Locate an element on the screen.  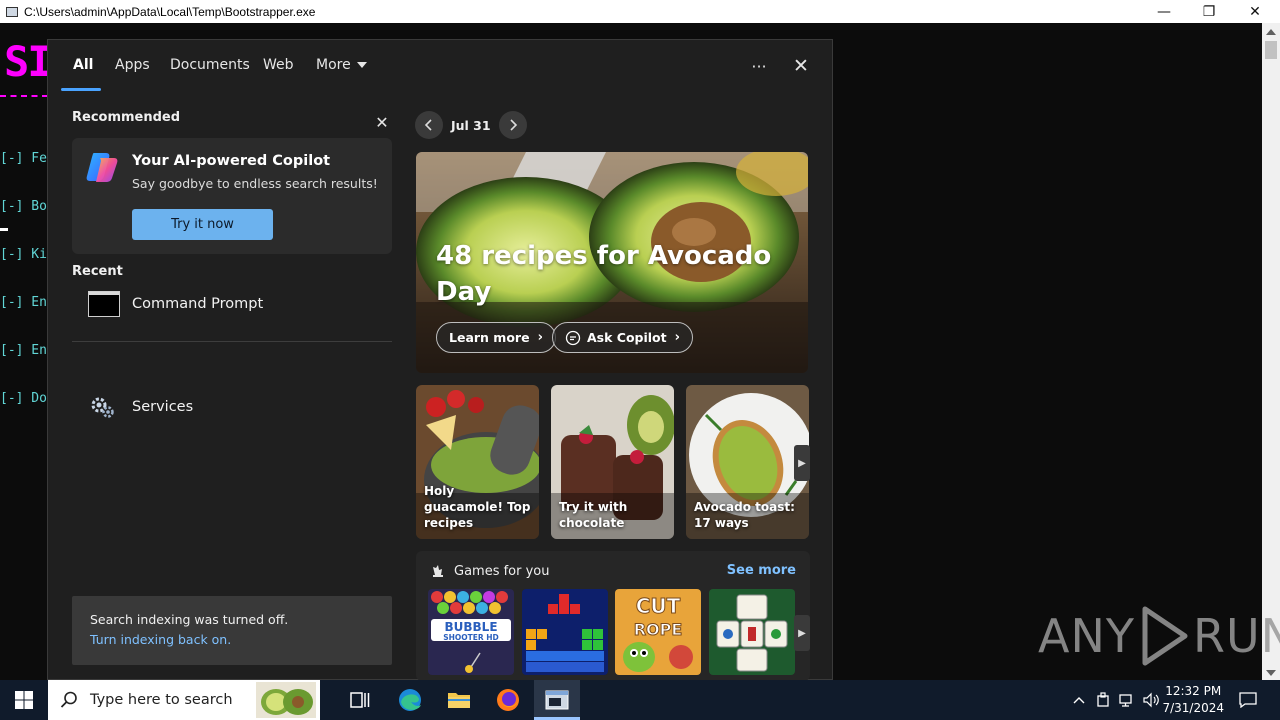
show-hidden-icons-button is located at coordinates (1079, 700).